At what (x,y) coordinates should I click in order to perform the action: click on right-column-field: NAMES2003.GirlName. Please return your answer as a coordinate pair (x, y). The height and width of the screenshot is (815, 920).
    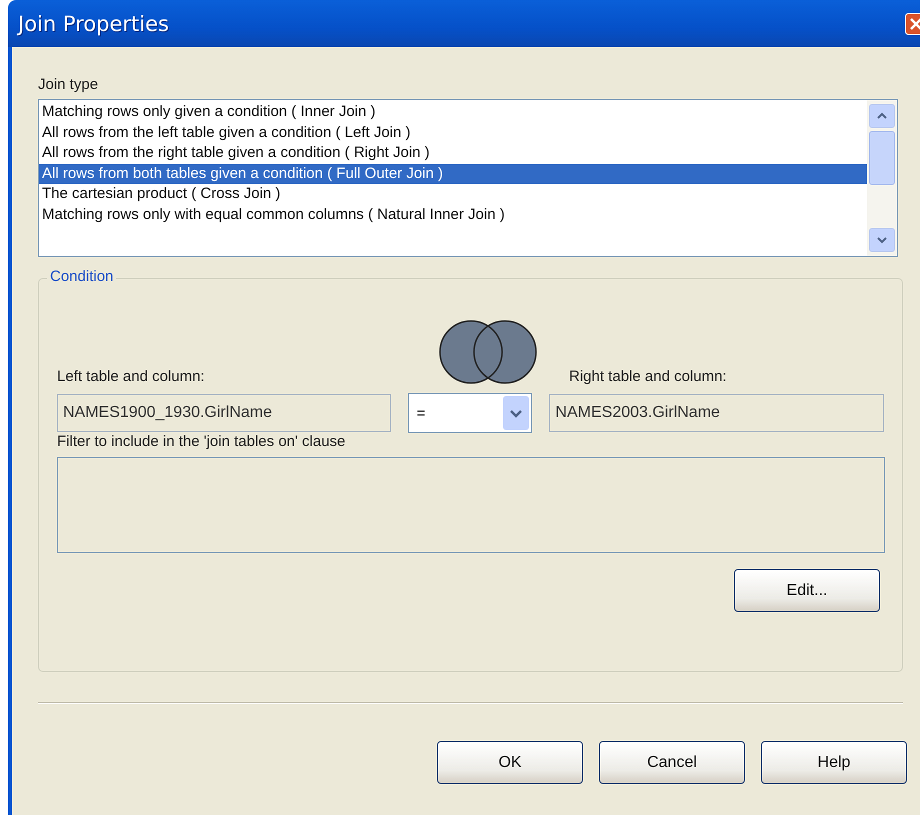
    Looking at the image, I should click on (716, 413).